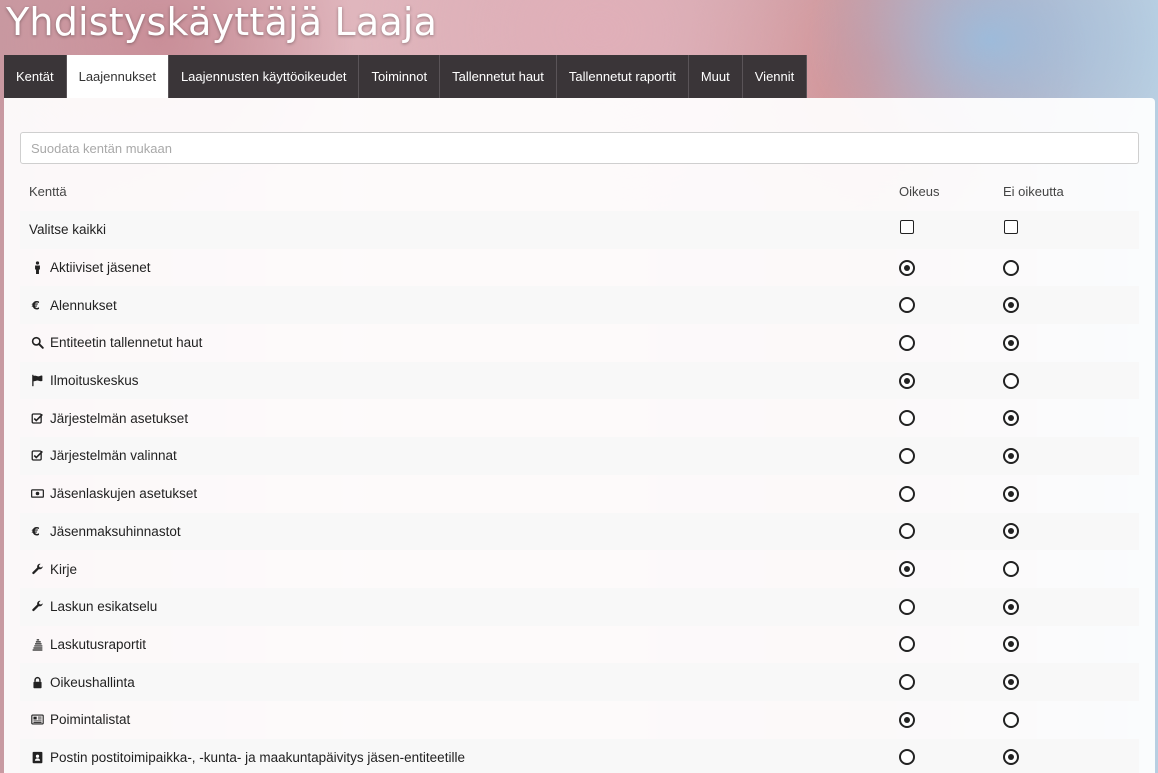 The height and width of the screenshot is (773, 1158). Describe the element at coordinates (37, 757) in the screenshot. I see `contact-book-icon` at that location.